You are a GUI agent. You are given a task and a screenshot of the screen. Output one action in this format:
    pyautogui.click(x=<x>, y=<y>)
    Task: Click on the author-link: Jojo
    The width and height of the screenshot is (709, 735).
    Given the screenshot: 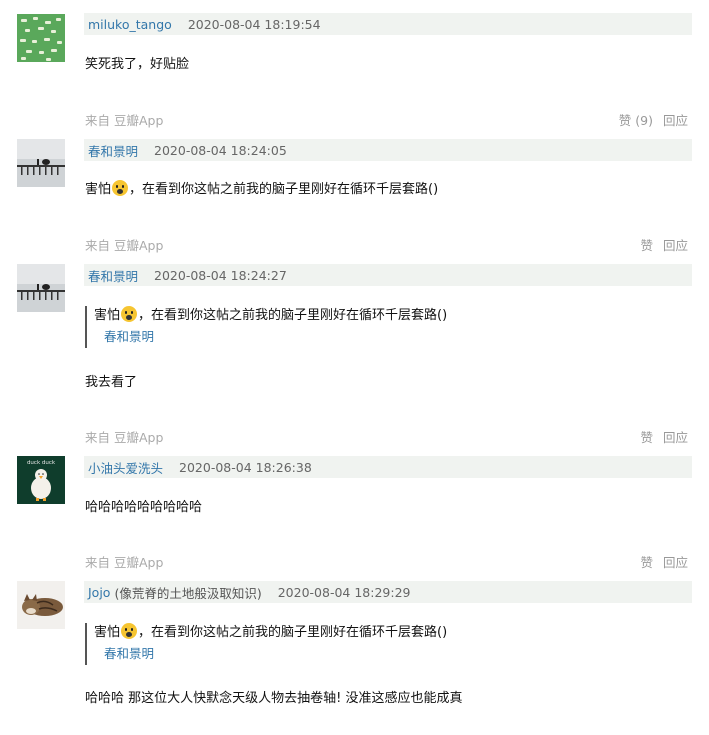 What is the action you would take?
    pyautogui.click(x=99, y=592)
    